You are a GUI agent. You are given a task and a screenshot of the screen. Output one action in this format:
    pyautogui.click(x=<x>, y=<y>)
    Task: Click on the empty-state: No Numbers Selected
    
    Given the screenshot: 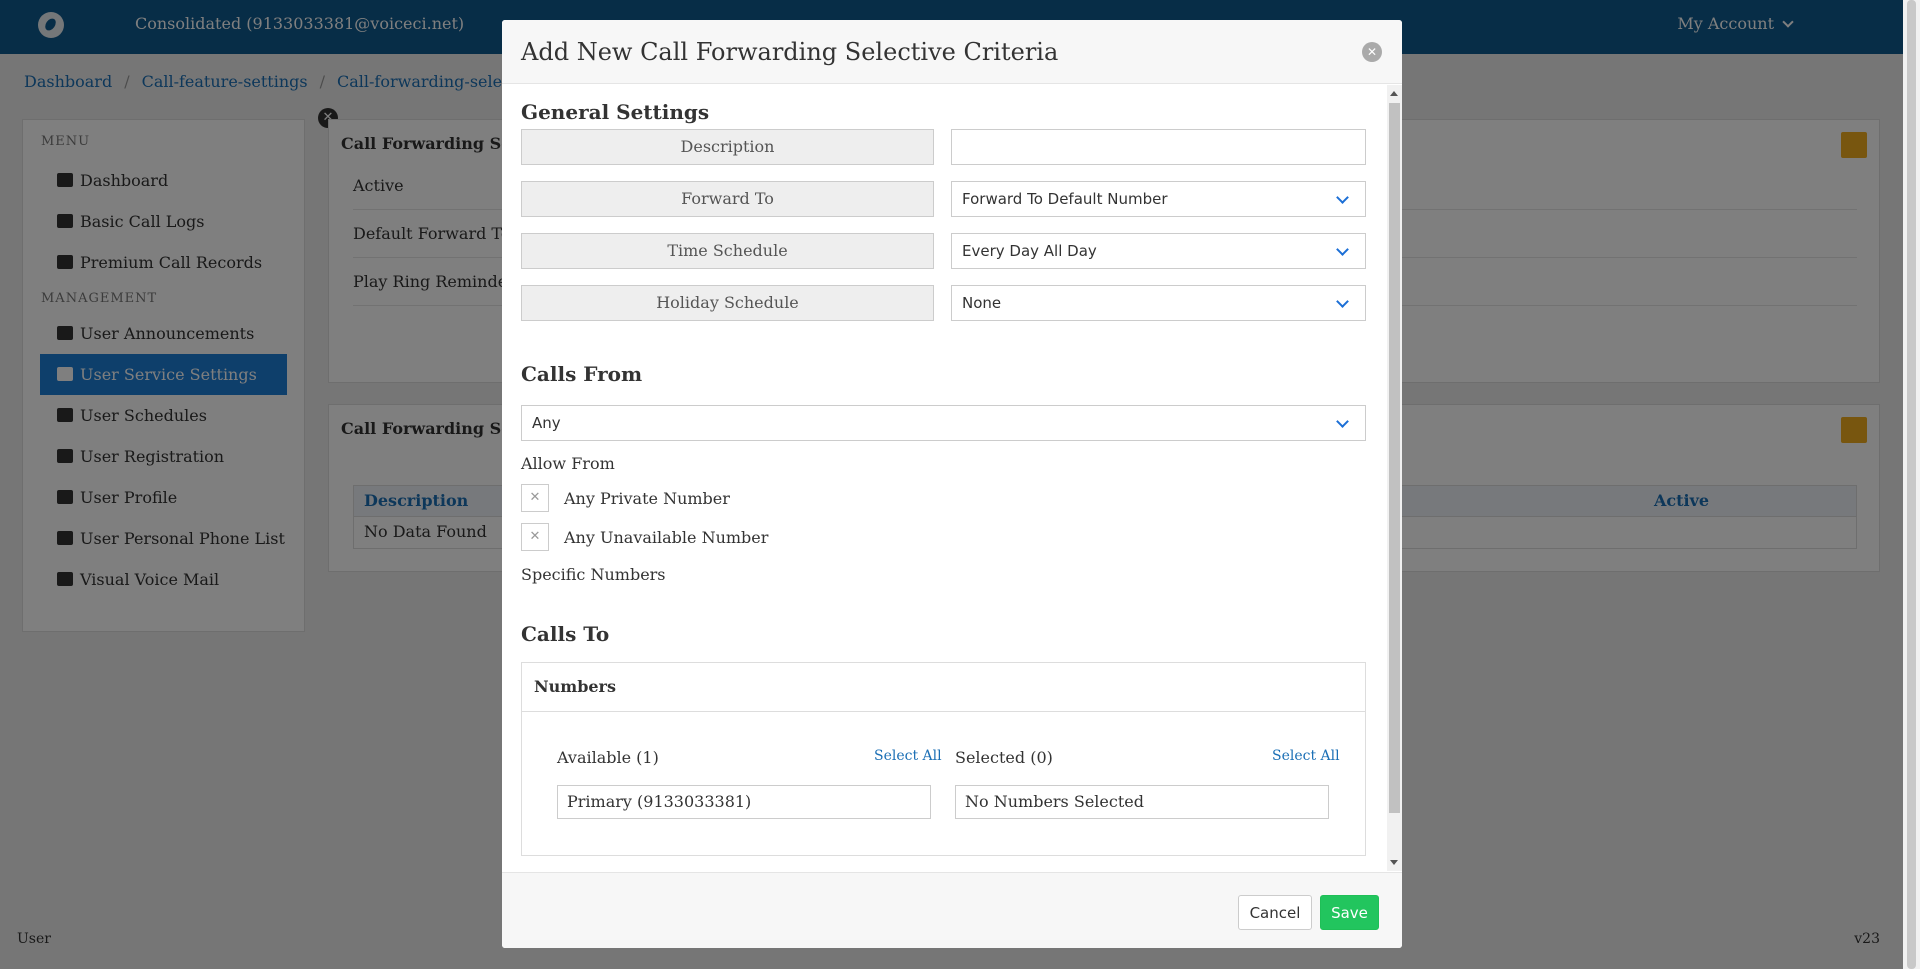 What is the action you would take?
    pyautogui.click(x=1054, y=801)
    